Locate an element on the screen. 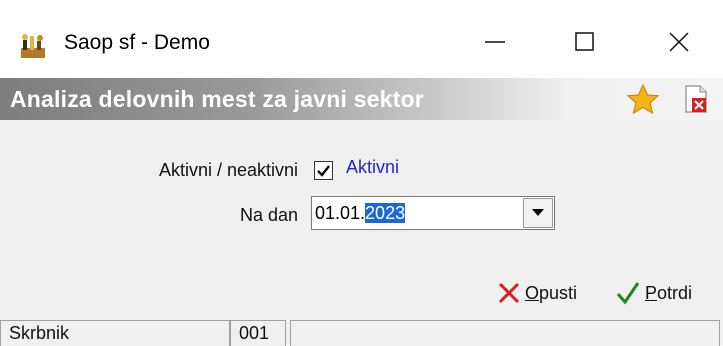 The width and height of the screenshot is (723, 346). active-checkbox is located at coordinates (323, 170).